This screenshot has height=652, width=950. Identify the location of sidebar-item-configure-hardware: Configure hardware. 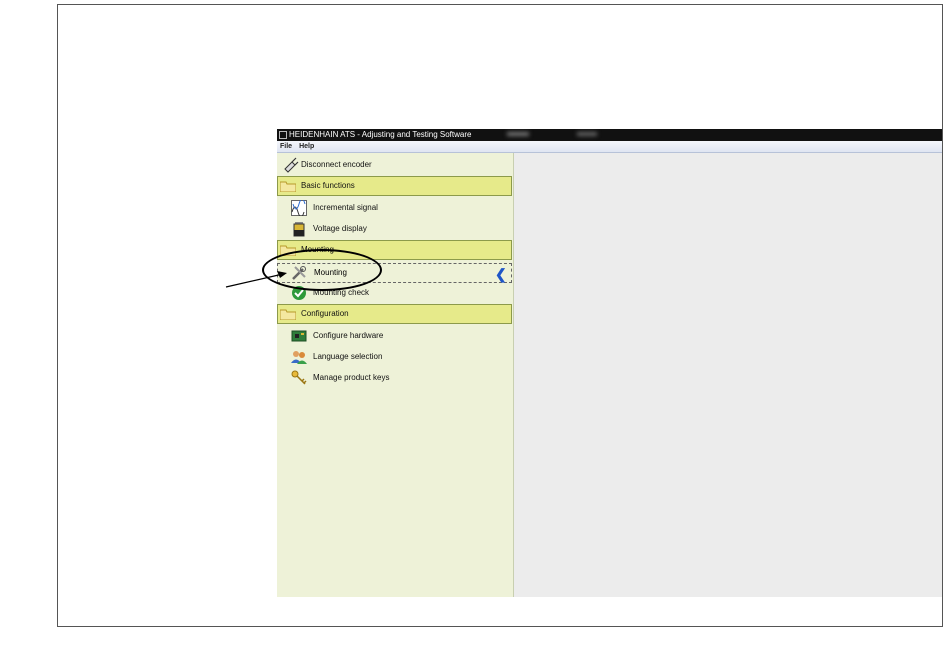
(394, 336).